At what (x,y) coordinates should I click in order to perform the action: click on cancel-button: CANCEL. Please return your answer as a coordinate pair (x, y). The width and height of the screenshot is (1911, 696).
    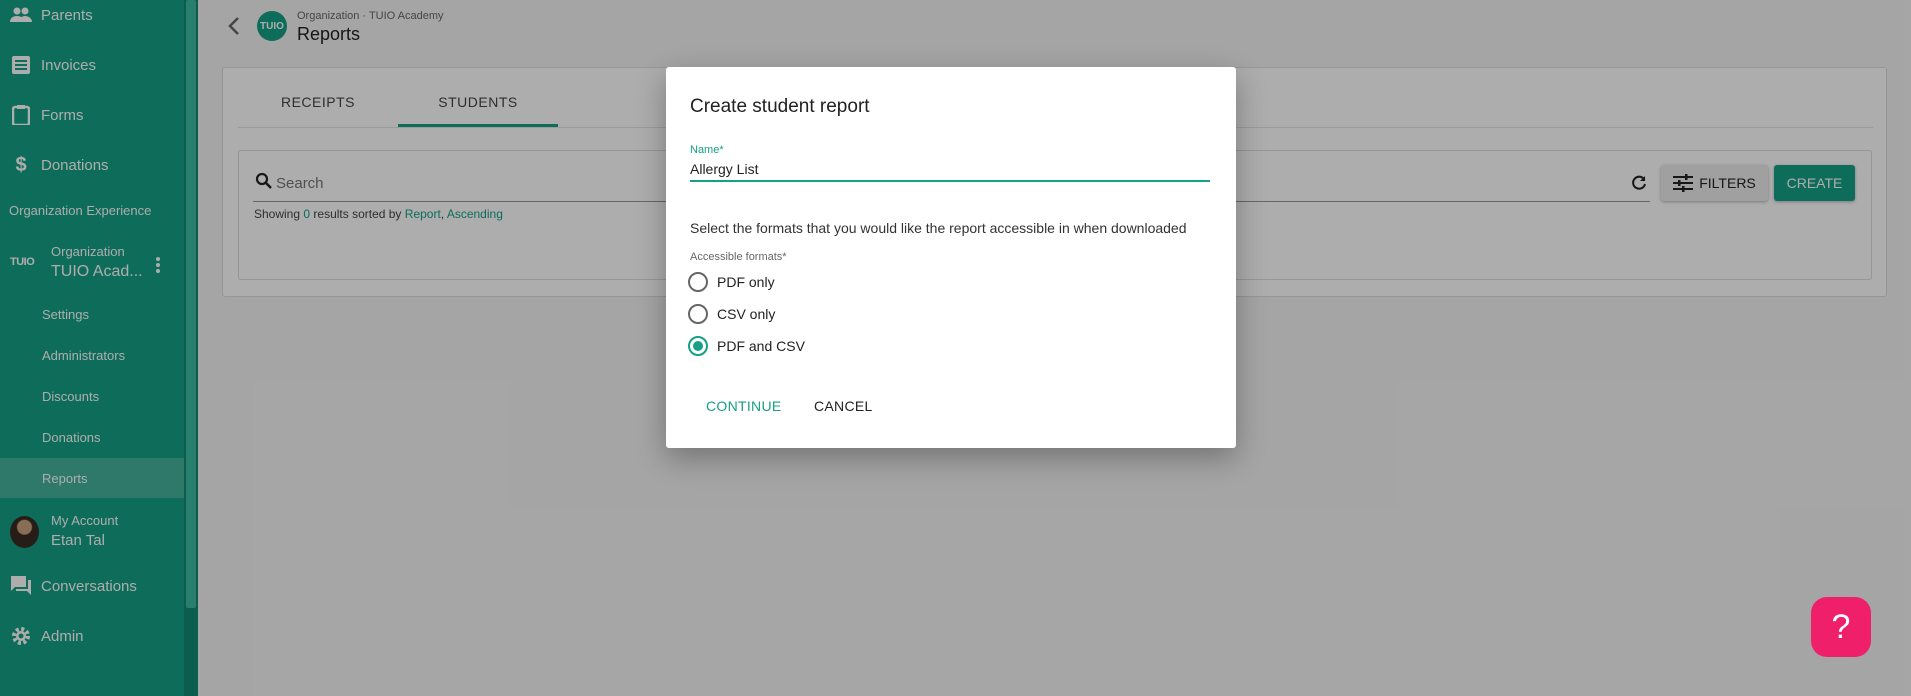
    Looking at the image, I should click on (843, 406).